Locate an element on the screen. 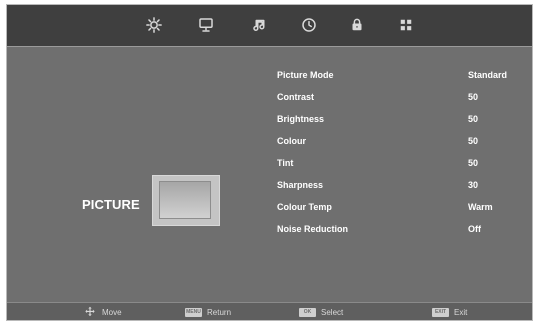 The width and height of the screenshot is (539, 321). ok-key-icon: OK is located at coordinates (307, 312).